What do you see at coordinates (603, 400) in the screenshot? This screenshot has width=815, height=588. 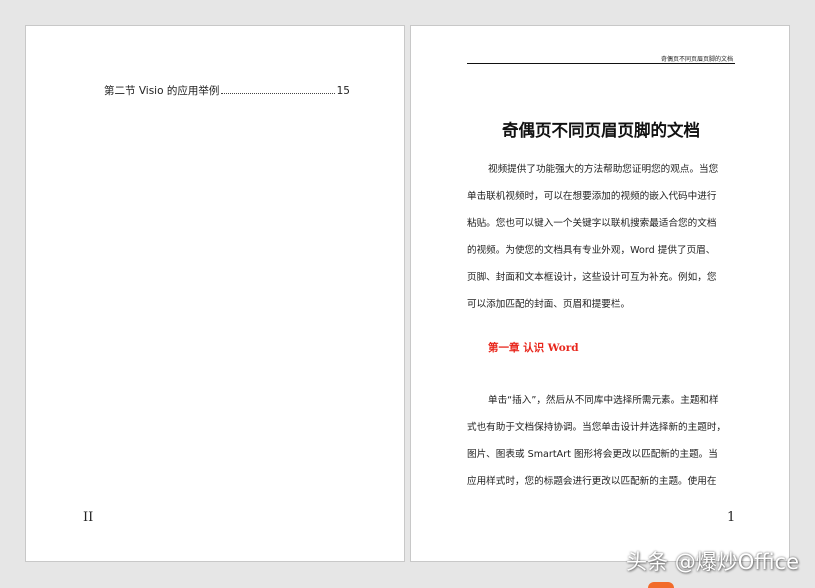 I see `paragraph-line: 单击“插入”，然后从不同库中选择所需元素。主题和样` at bounding box center [603, 400].